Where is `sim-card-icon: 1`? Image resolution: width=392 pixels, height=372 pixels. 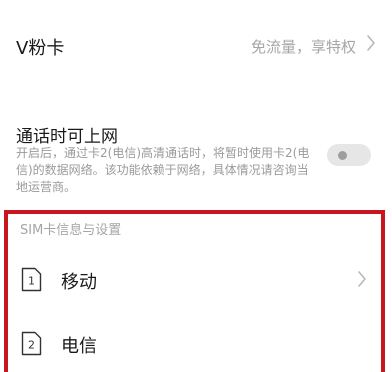 sim-card-icon: 1 is located at coordinates (31, 279).